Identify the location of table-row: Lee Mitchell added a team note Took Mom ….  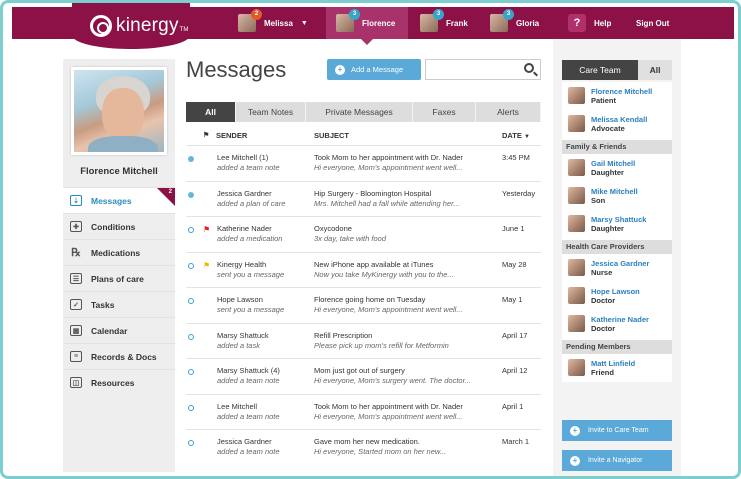
(363, 411).